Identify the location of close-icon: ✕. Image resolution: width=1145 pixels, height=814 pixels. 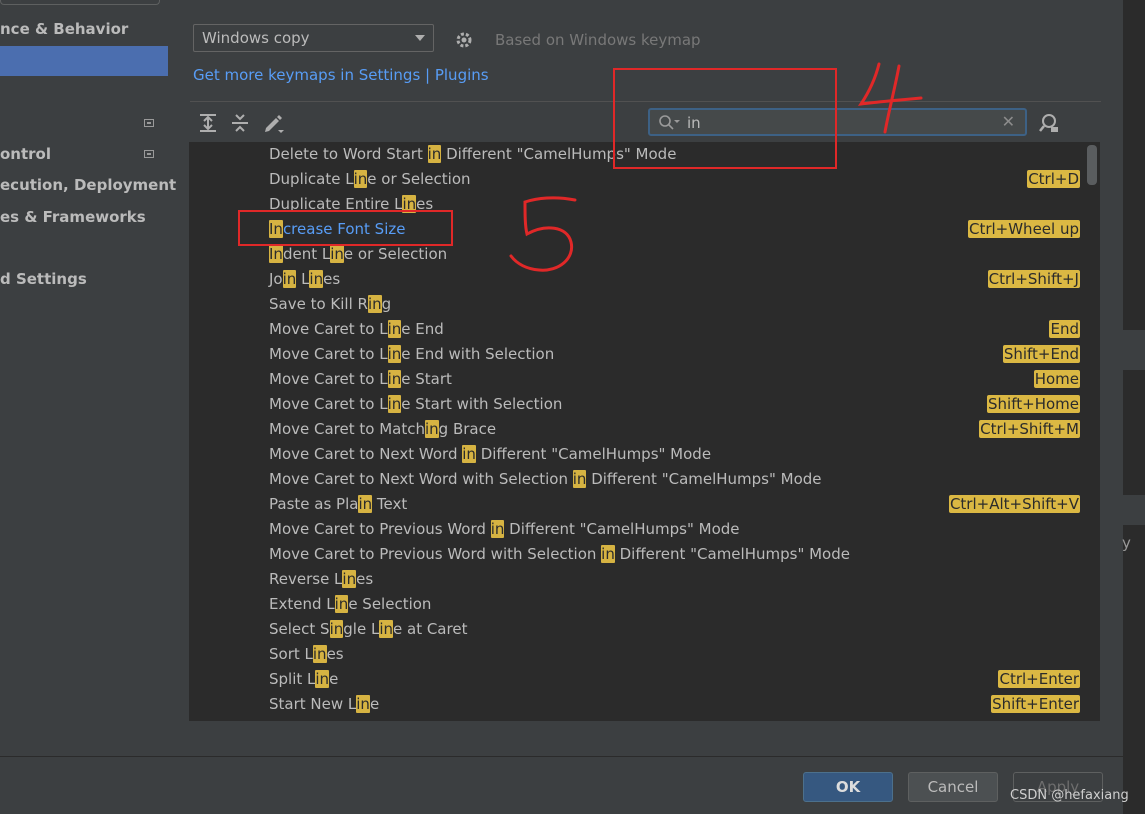
(1008, 121).